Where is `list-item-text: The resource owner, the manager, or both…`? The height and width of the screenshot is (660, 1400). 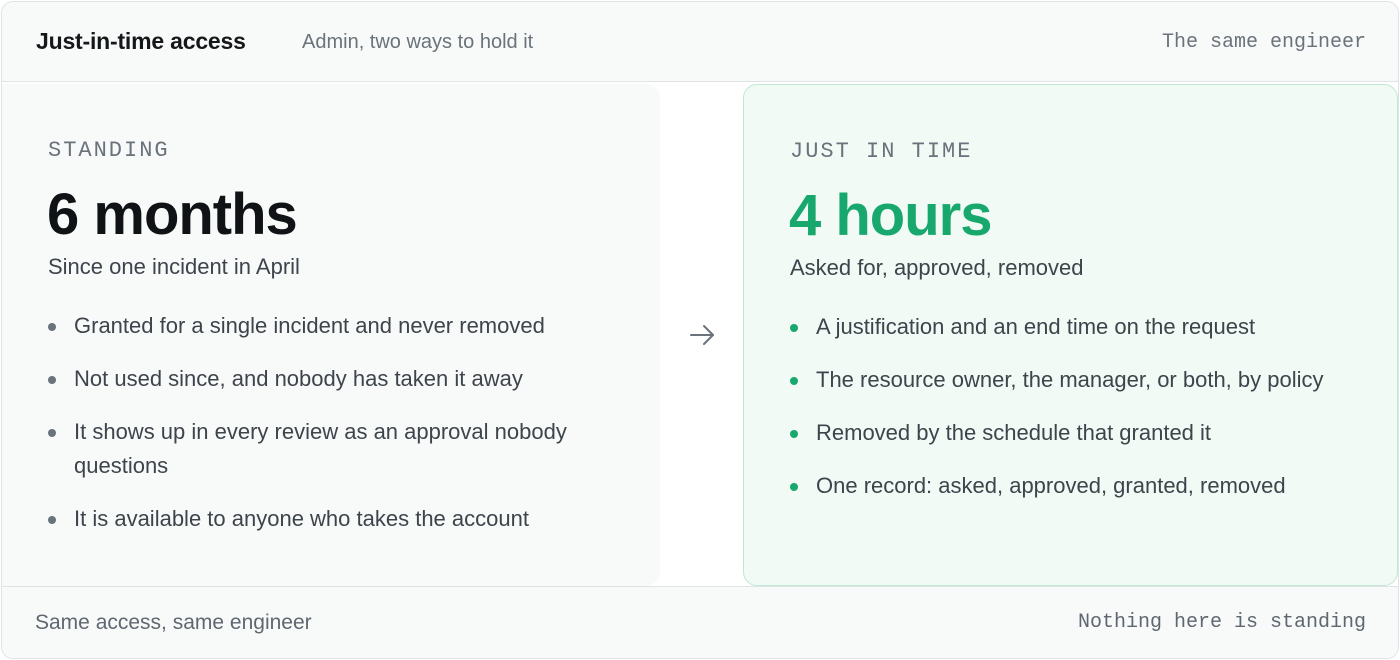
list-item-text: The resource owner, the manager, or both… is located at coordinates (1070, 379).